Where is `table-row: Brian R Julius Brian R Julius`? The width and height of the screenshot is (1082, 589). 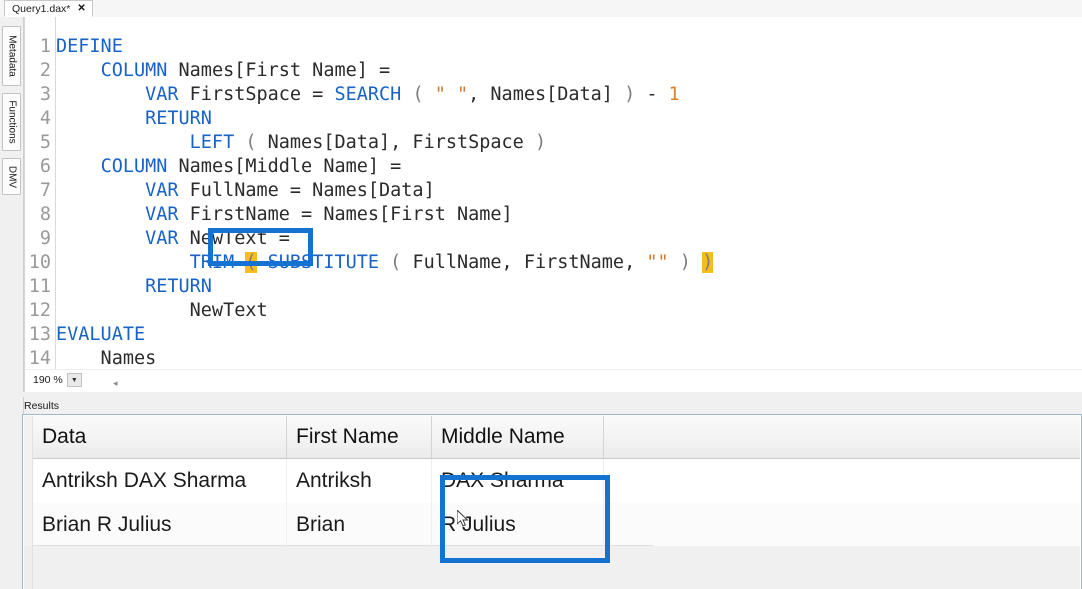
table-row: Brian R Julius Brian R Julius is located at coordinates (556, 525).